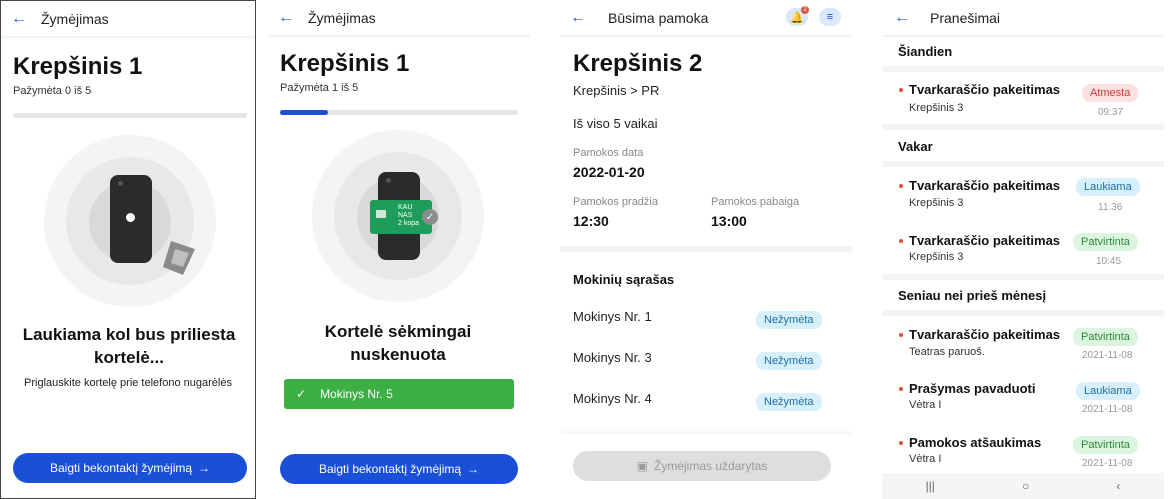  I want to click on students-list-title: Mokinių sąrašas, so click(624, 279).